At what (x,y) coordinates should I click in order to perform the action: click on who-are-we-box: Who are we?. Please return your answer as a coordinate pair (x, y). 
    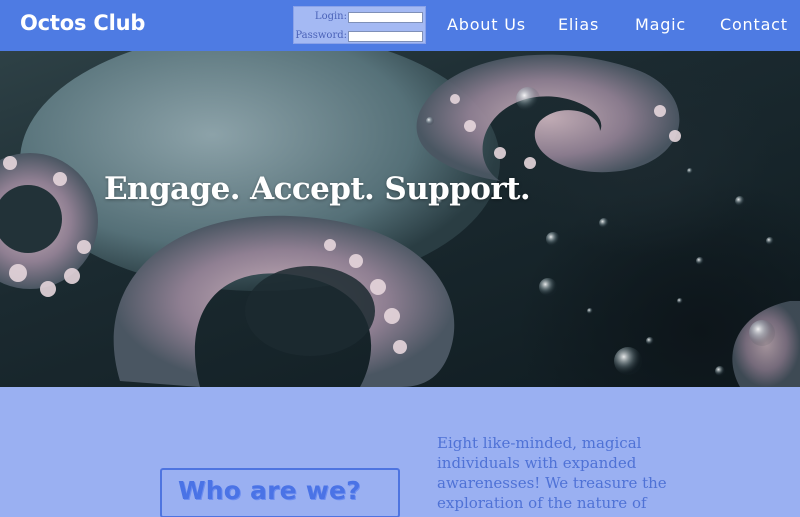
    Looking at the image, I should click on (280, 492).